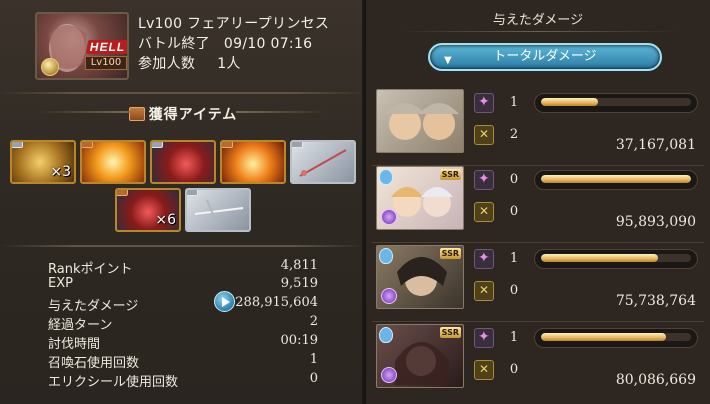 Image resolution: width=710 pixels, height=404 pixels. What do you see at coordinates (106, 47) in the screenshot?
I see `difficulty-badge: HELL` at bounding box center [106, 47].